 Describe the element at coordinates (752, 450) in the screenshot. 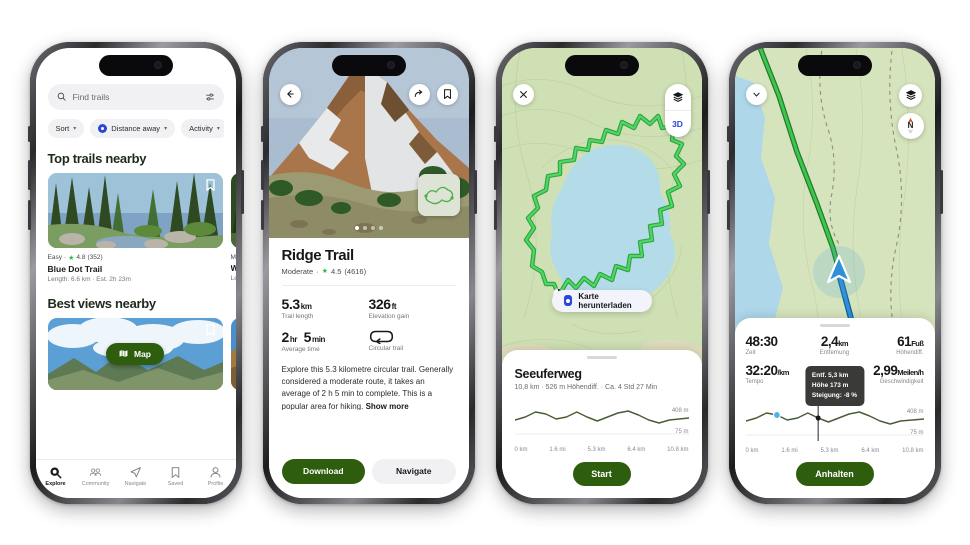

I see `x-tick: 0 km` at that location.